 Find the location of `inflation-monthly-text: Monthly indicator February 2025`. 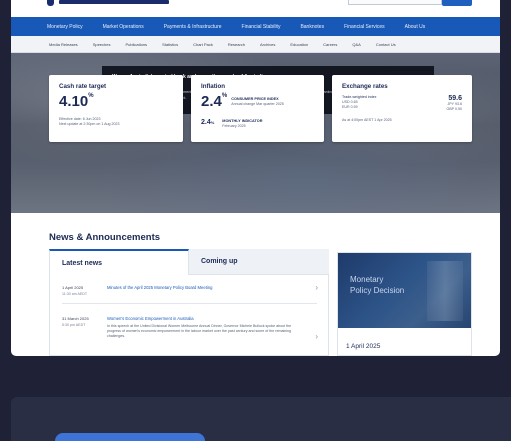

inflation-monthly-text: Monthly indicator February 2025 is located at coordinates (242, 124).